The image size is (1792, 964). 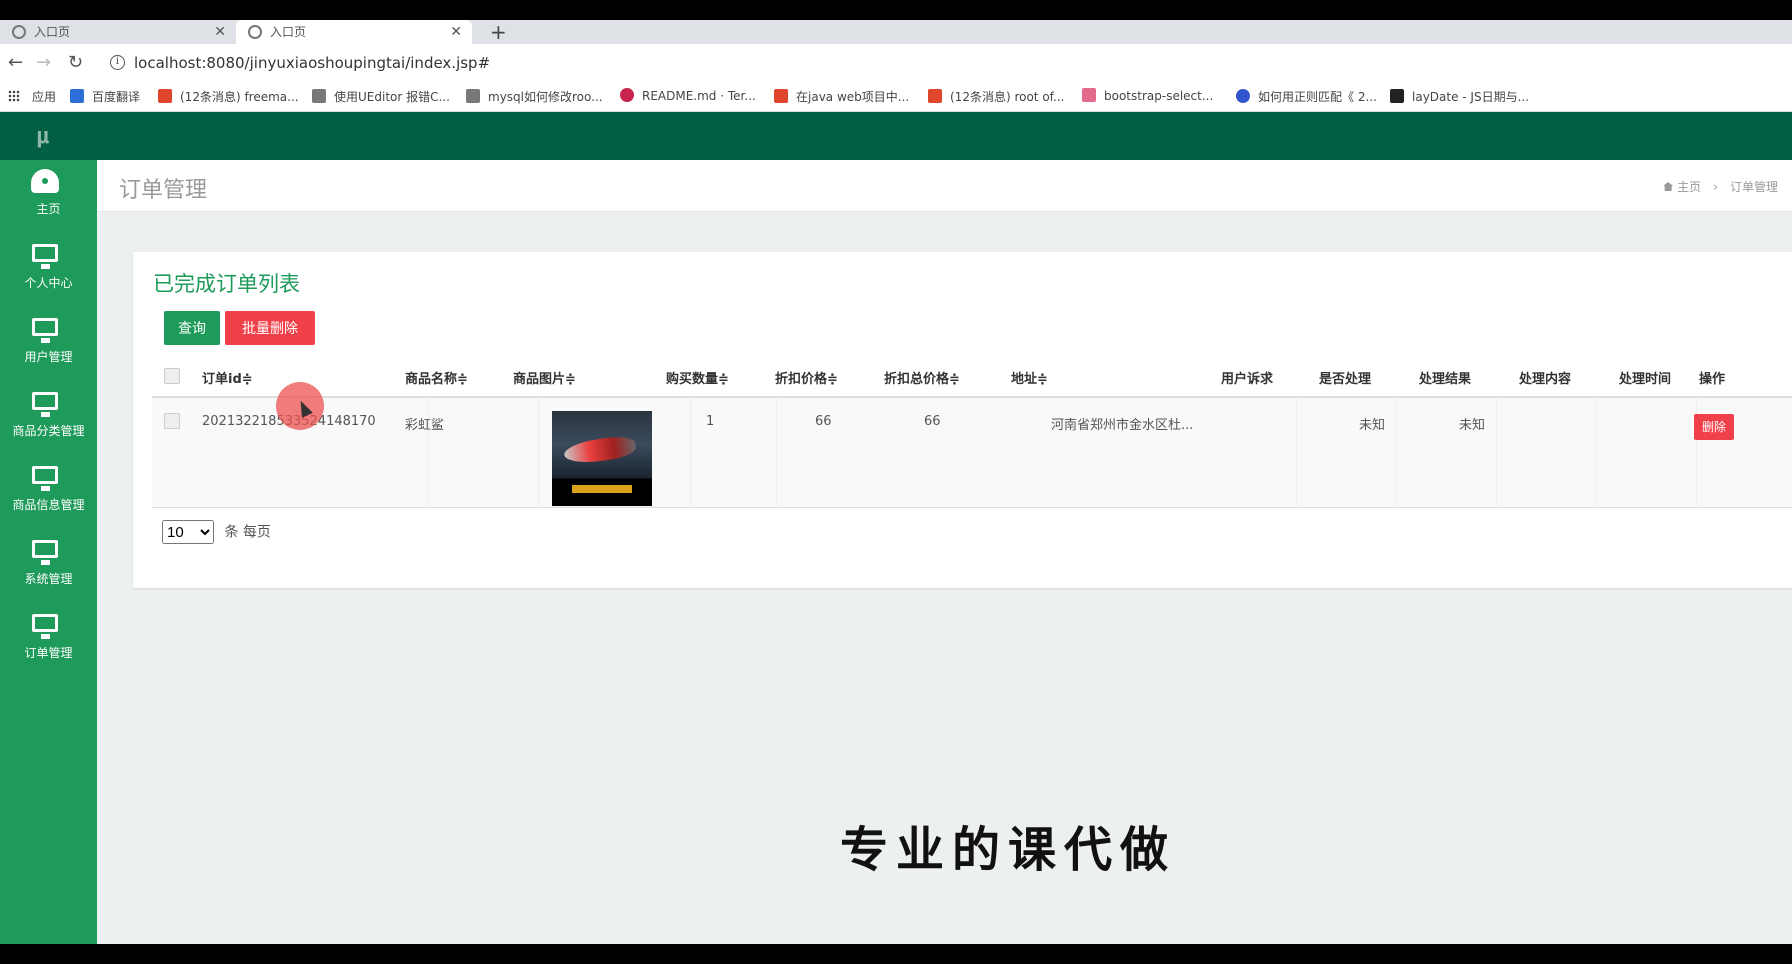 I want to click on bookmark-item: 百度翻译, so click(x=105, y=96).